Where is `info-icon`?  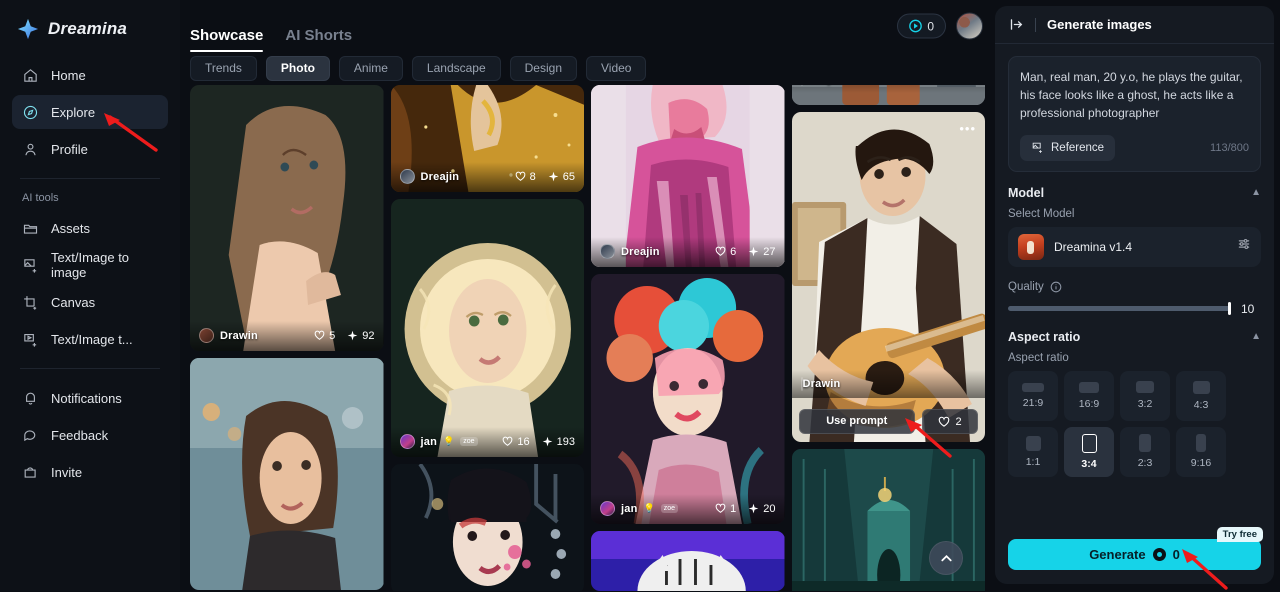
info-icon is located at coordinates (1056, 287).